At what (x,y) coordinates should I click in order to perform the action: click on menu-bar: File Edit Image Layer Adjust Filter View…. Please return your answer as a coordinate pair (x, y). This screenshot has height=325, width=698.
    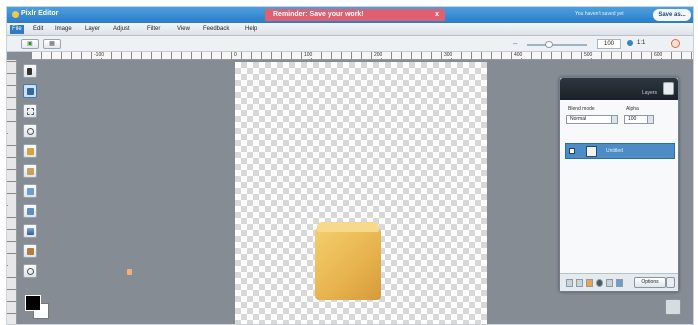
    Looking at the image, I should click on (350, 29).